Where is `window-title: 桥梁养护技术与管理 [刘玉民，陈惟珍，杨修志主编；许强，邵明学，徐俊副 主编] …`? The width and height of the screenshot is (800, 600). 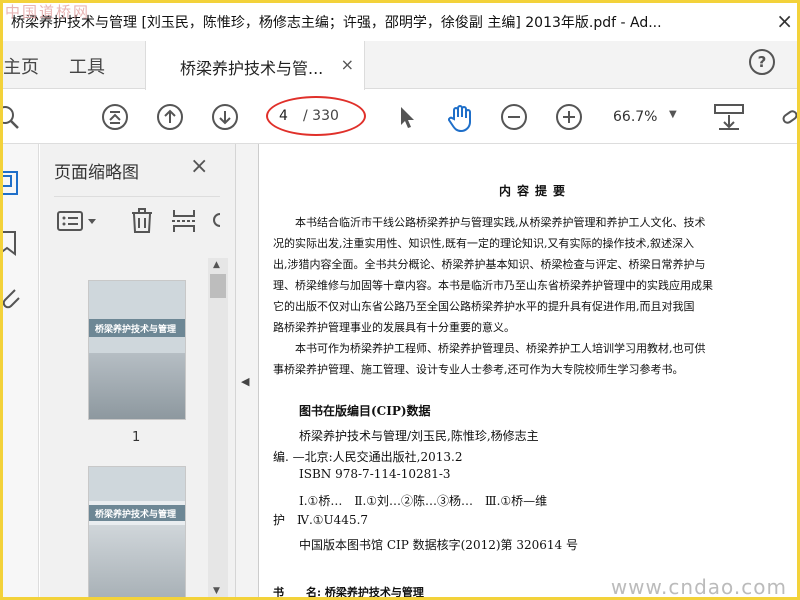 window-title: 桥梁养护技术与管理 [刘玉民，陈惟珍，杨修志主编；许强，邵明学，徐俊副 主编] … is located at coordinates (336, 23).